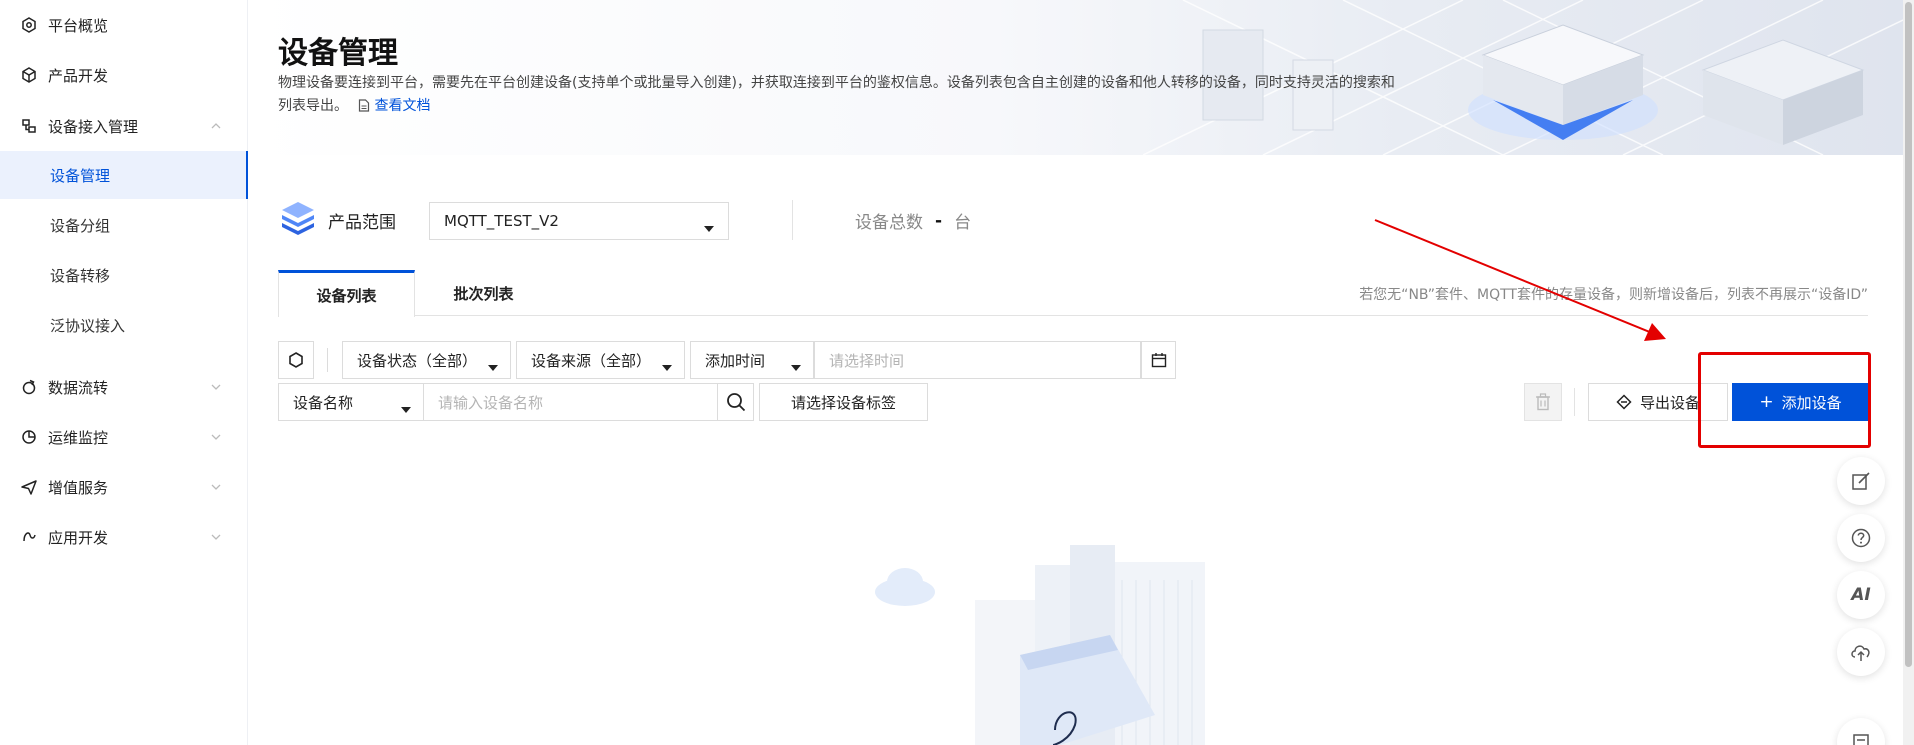  Describe the element at coordinates (29, 387) in the screenshot. I see `data-flow-icon` at that location.